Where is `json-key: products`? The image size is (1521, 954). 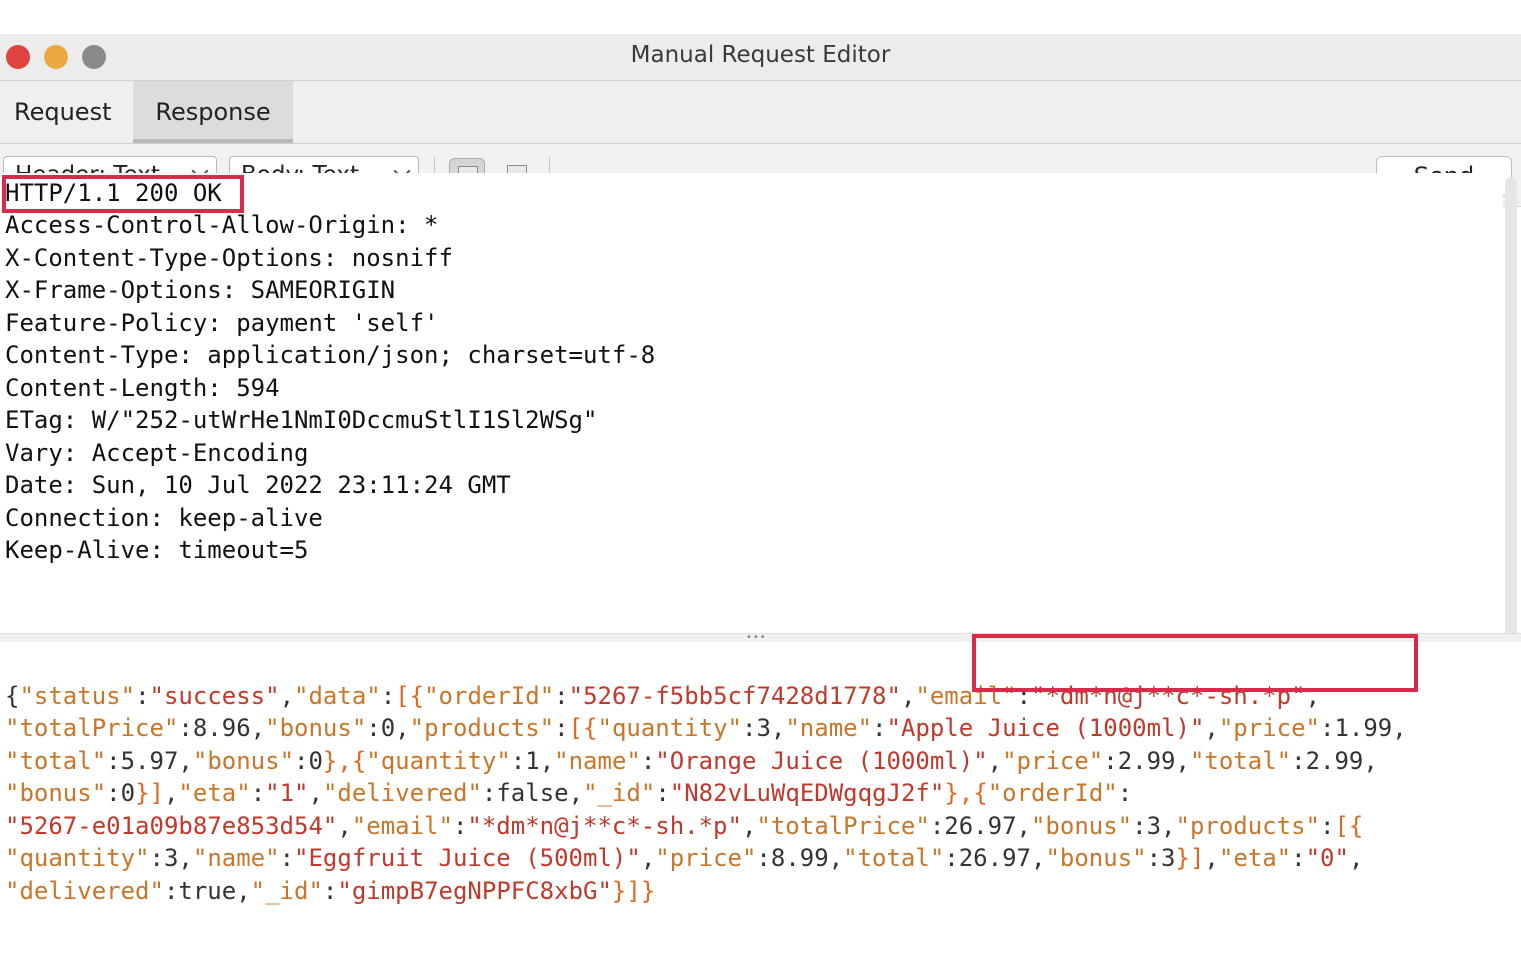 json-key: products is located at coordinates (1247, 826).